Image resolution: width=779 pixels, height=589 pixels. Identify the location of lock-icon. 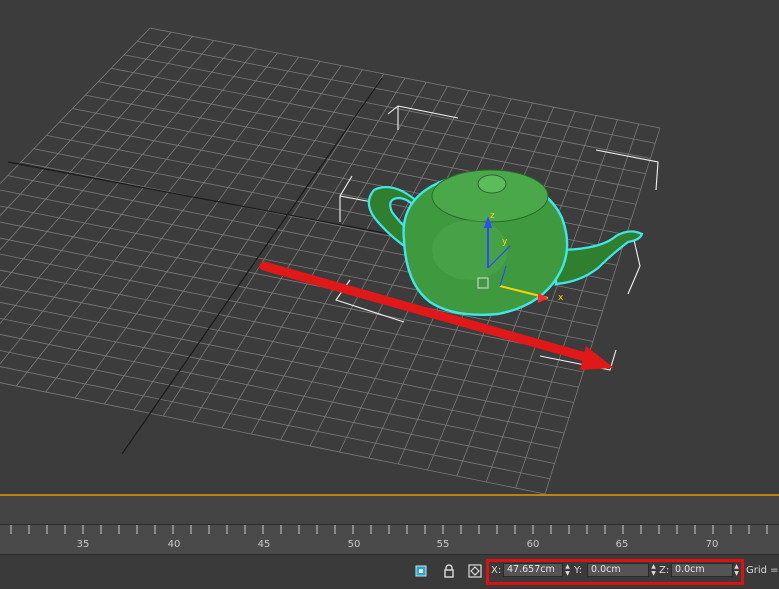
(449, 571).